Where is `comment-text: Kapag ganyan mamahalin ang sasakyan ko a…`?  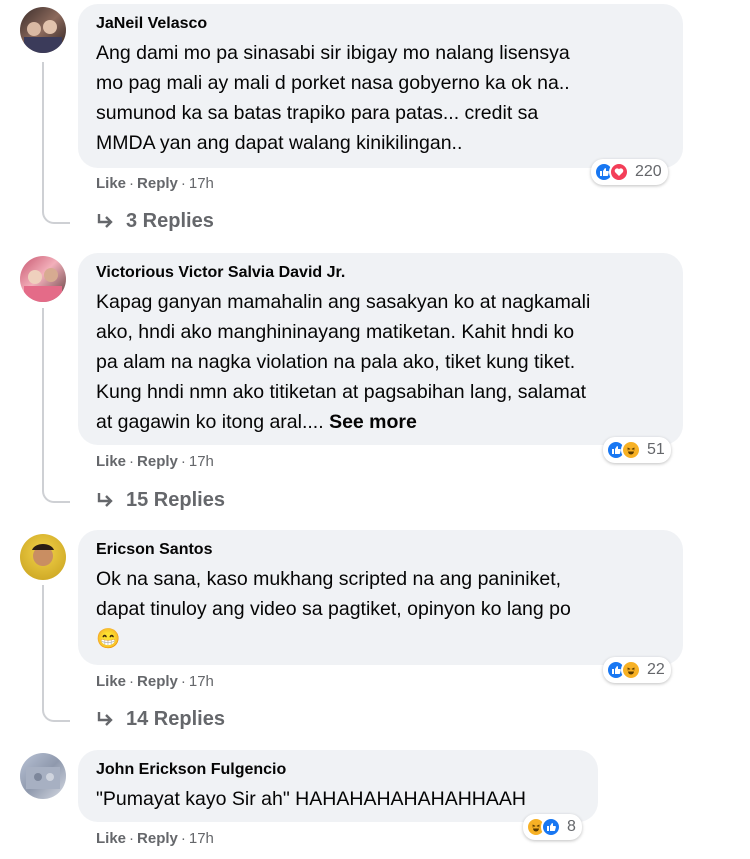 comment-text: Kapag ganyan mamahalin ang sasakyan ko a… is located at coordinates (380, 362).